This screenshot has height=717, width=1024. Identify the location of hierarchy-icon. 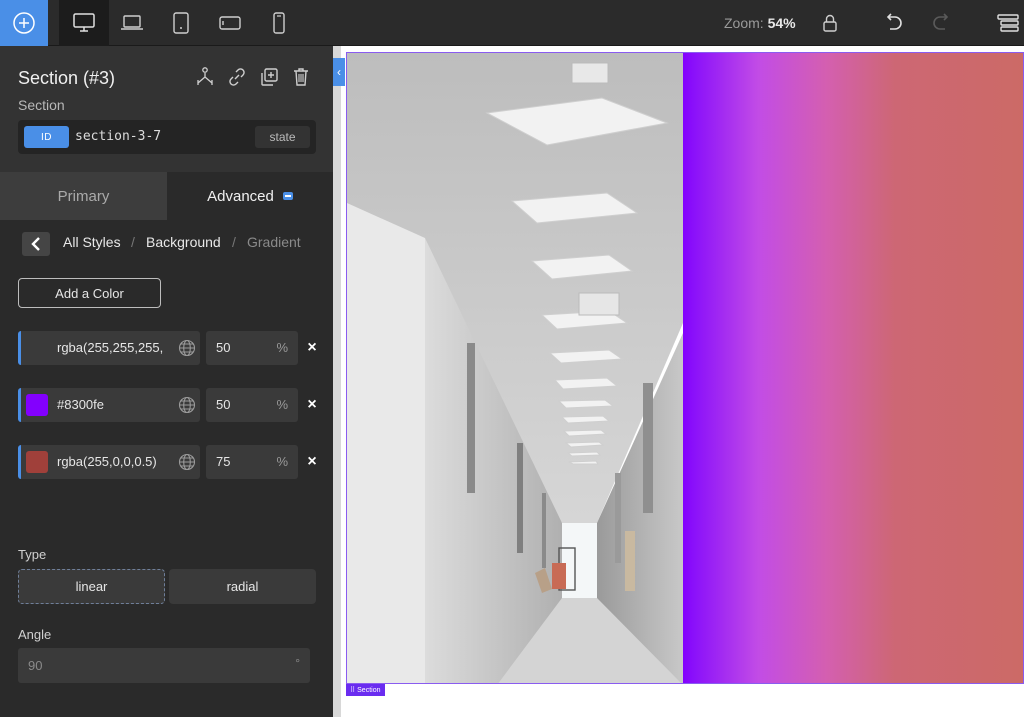
(205, 76).